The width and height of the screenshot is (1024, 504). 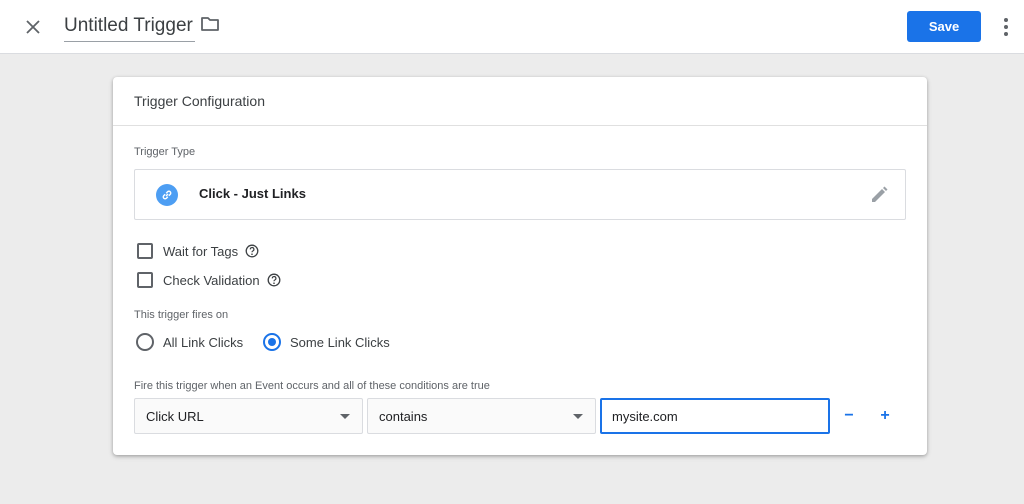 I want to click on remove-condition-button: −, so click(x=849, y=416).